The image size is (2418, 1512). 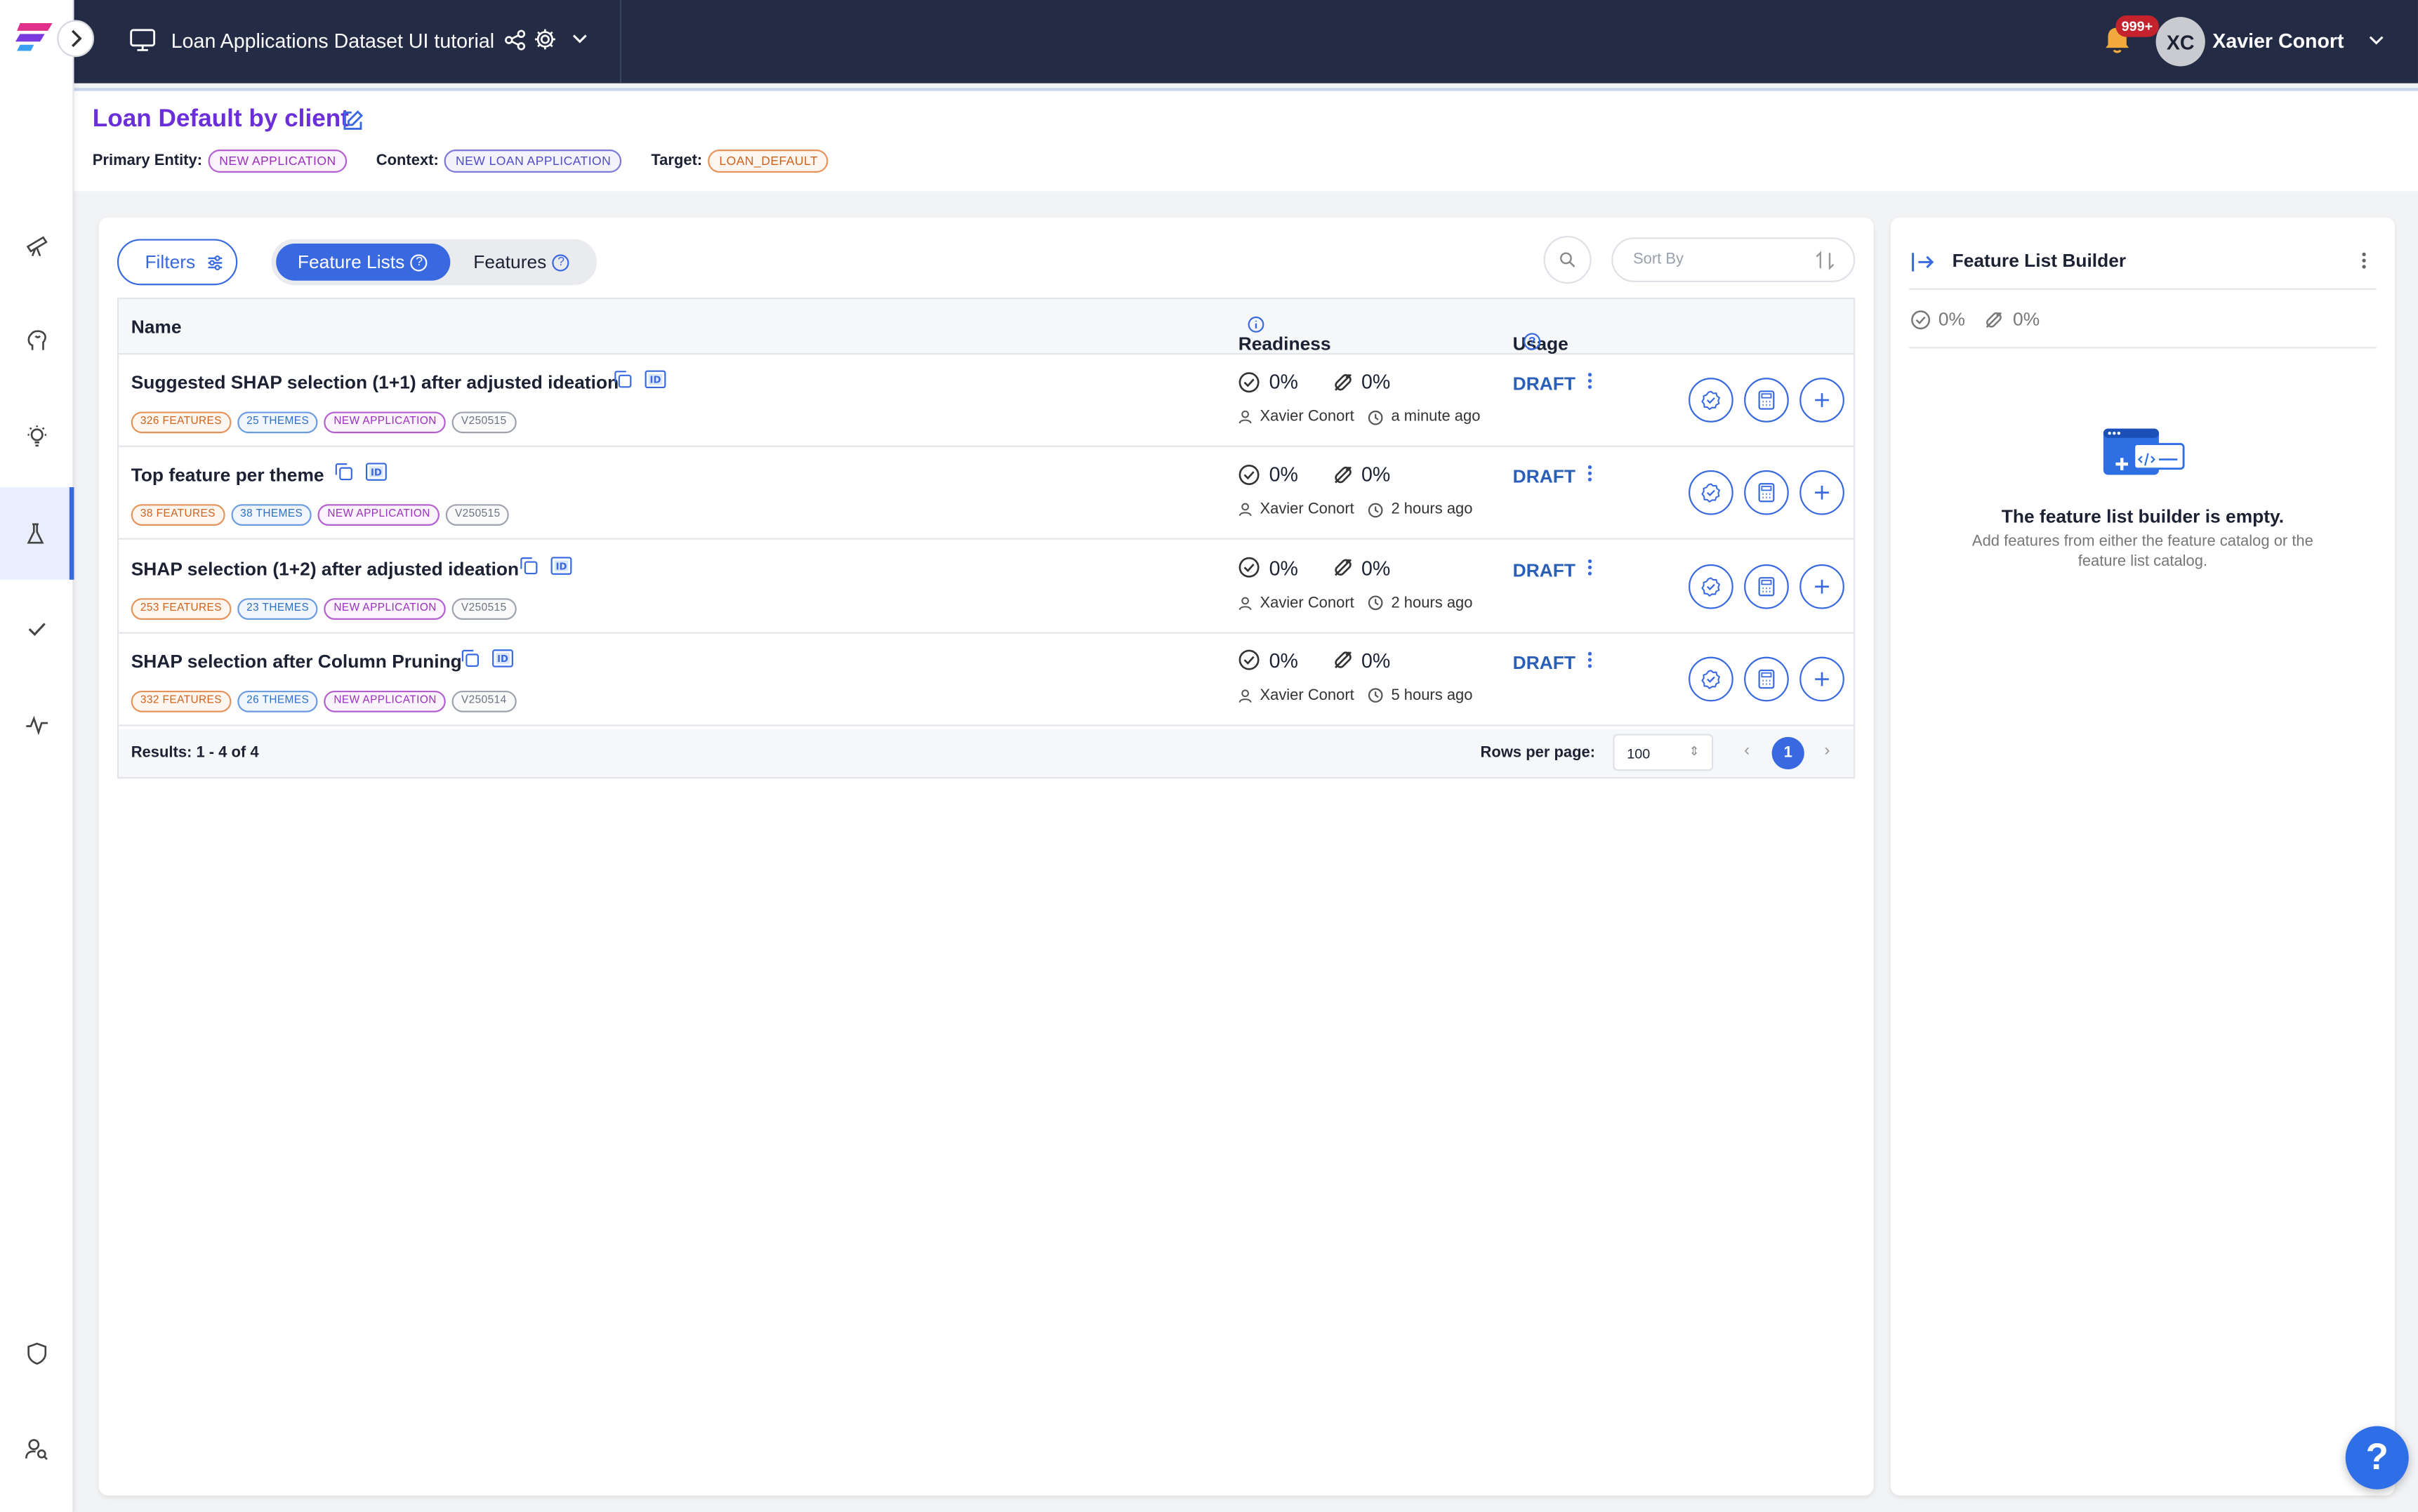 I want to click on search-button, so click(x=1567, y=260).